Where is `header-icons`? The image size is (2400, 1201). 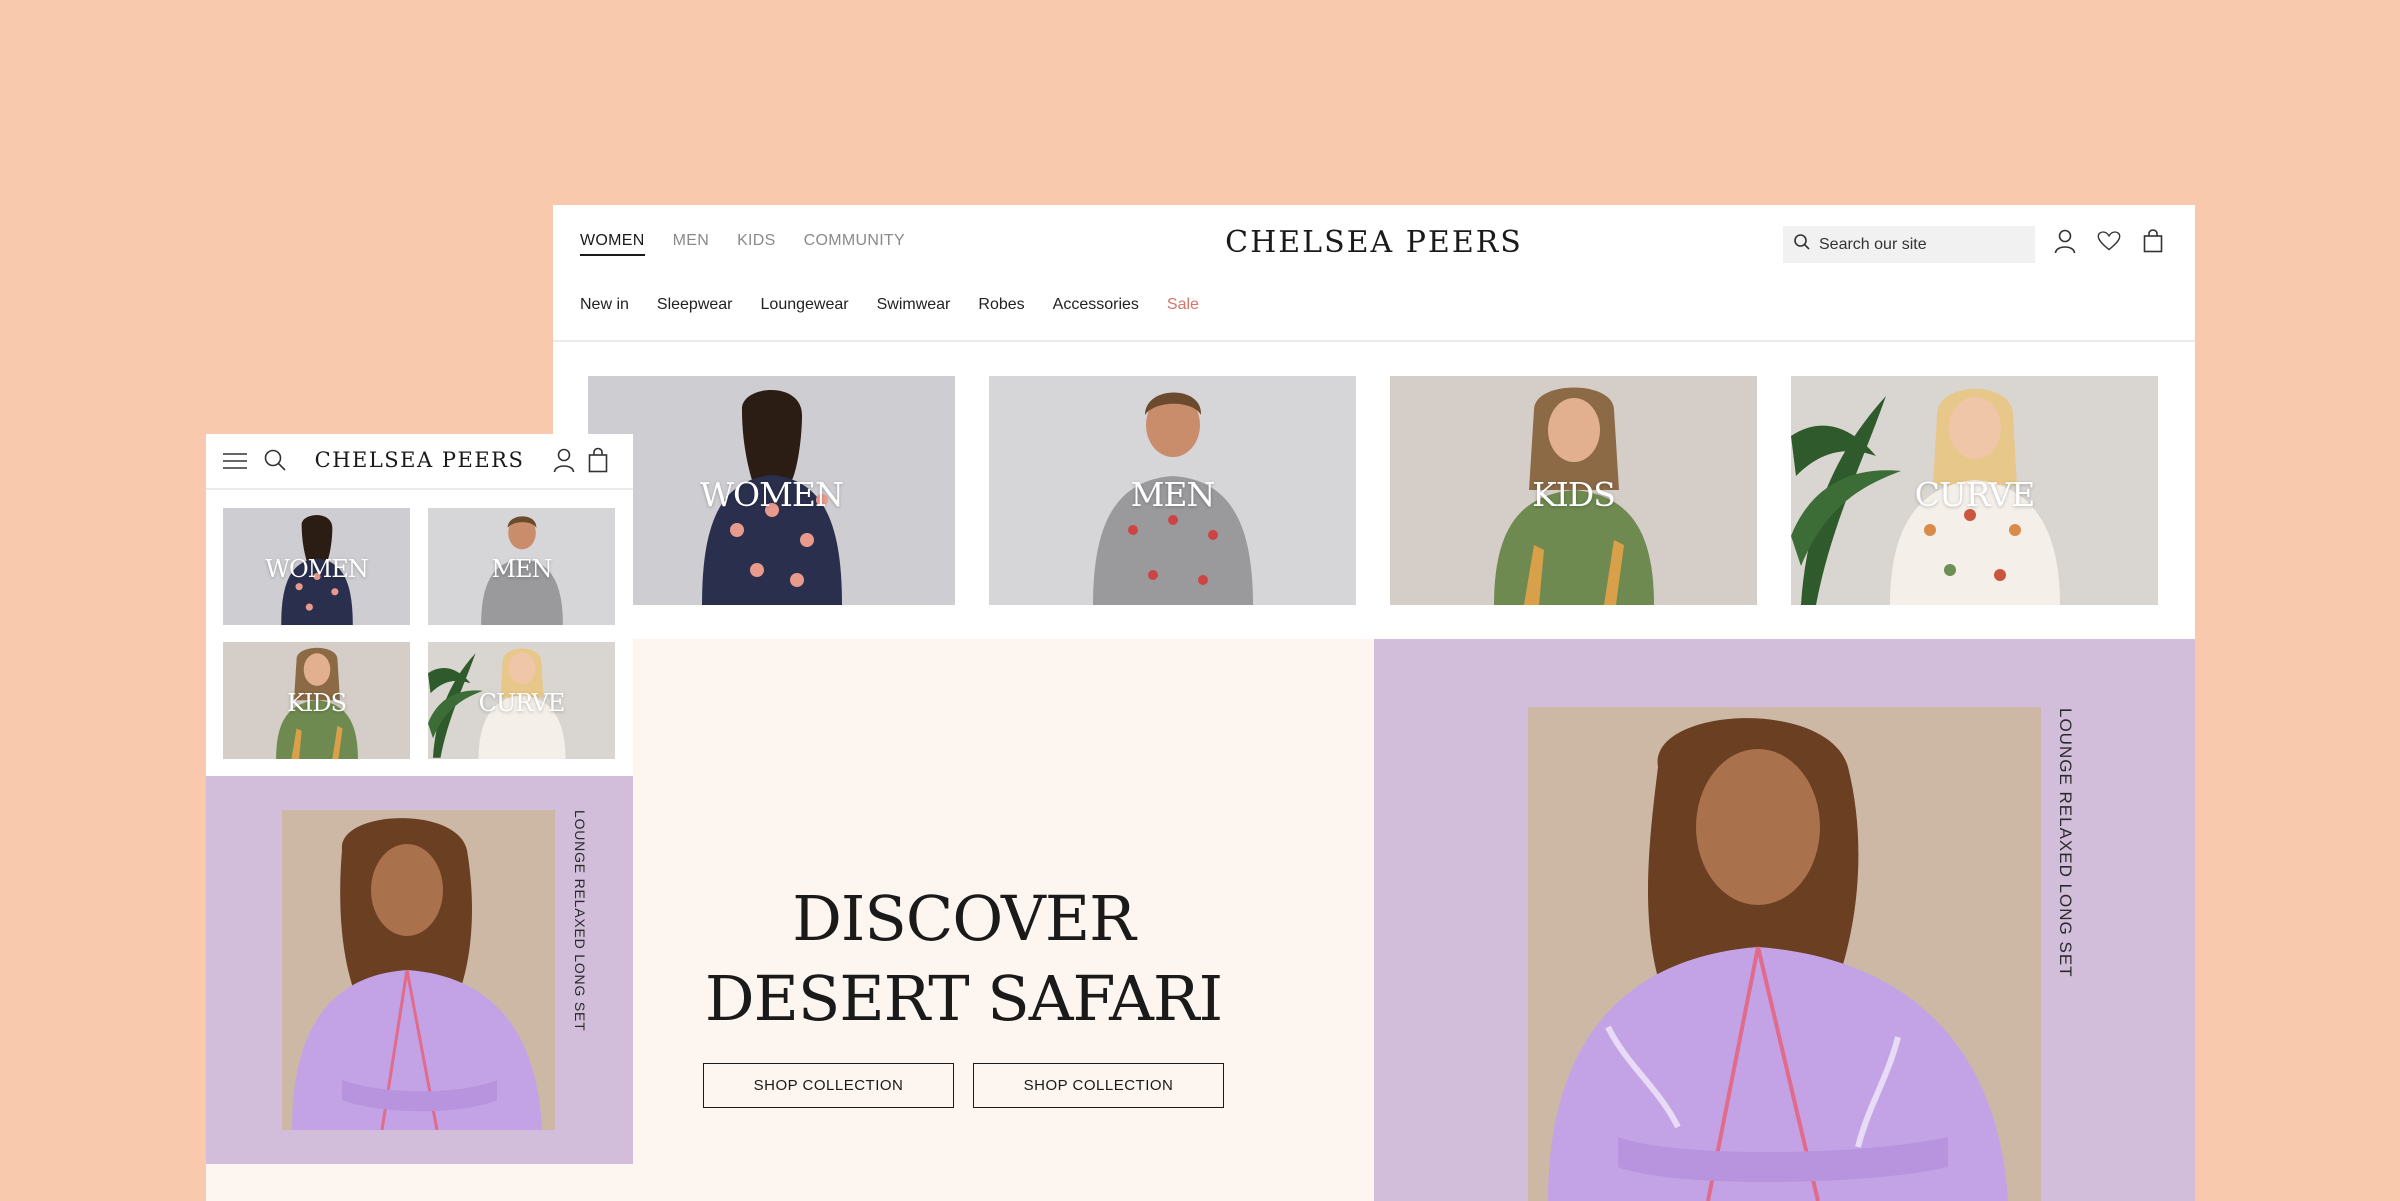 header-icons is located at coordinates (2109, 241).